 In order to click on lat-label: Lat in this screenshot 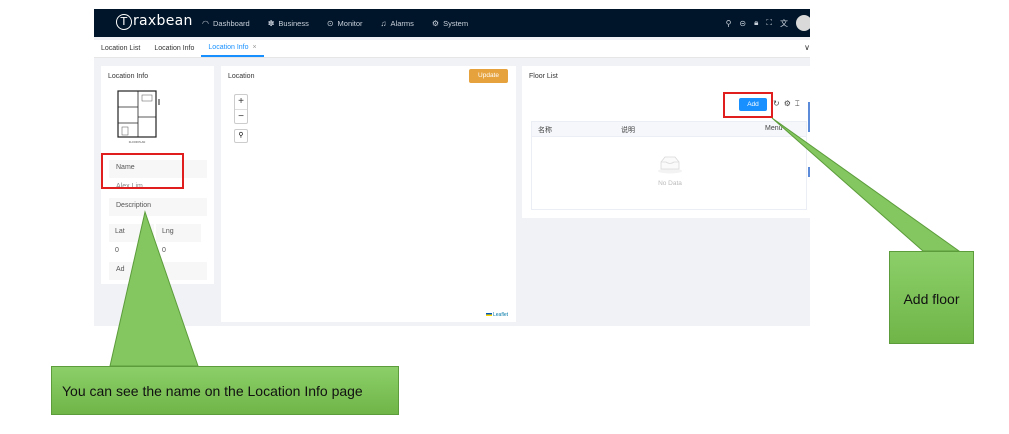, I will do `click(131, 233)`.